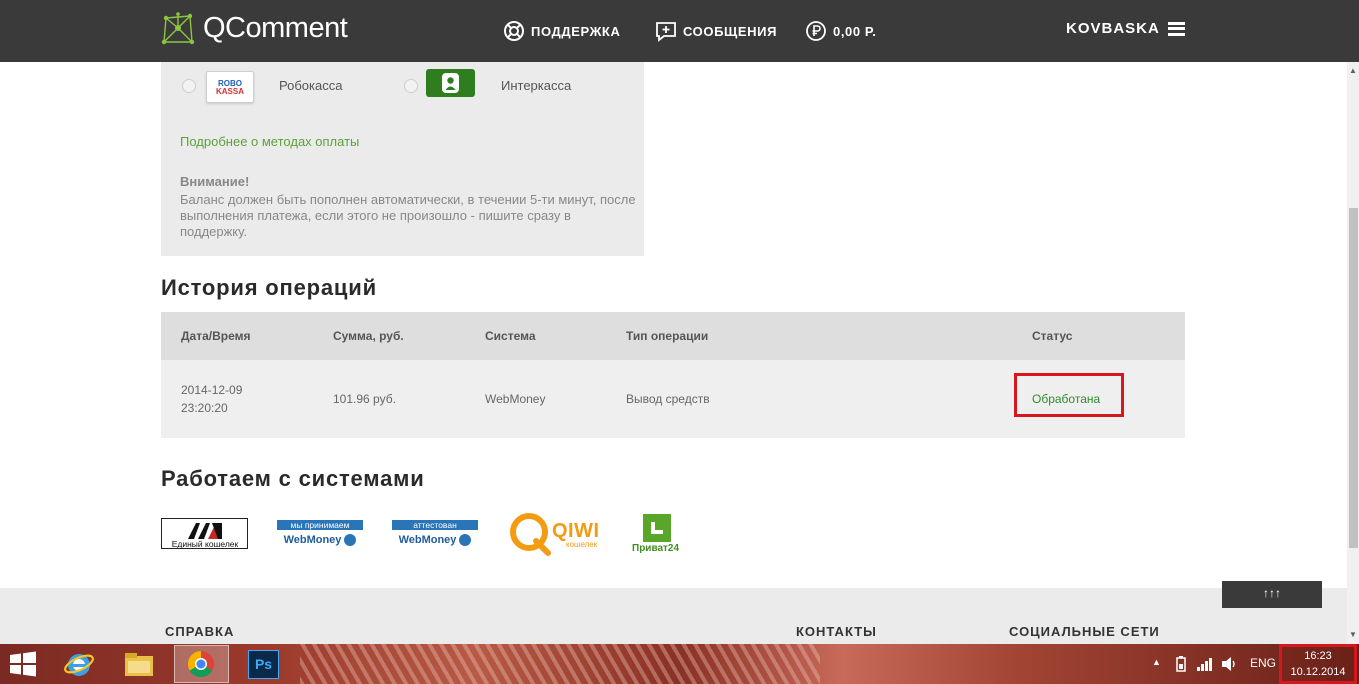 This screenshot has height=684, width=1359. I want to click on chrome-icon, so click(201, 664).